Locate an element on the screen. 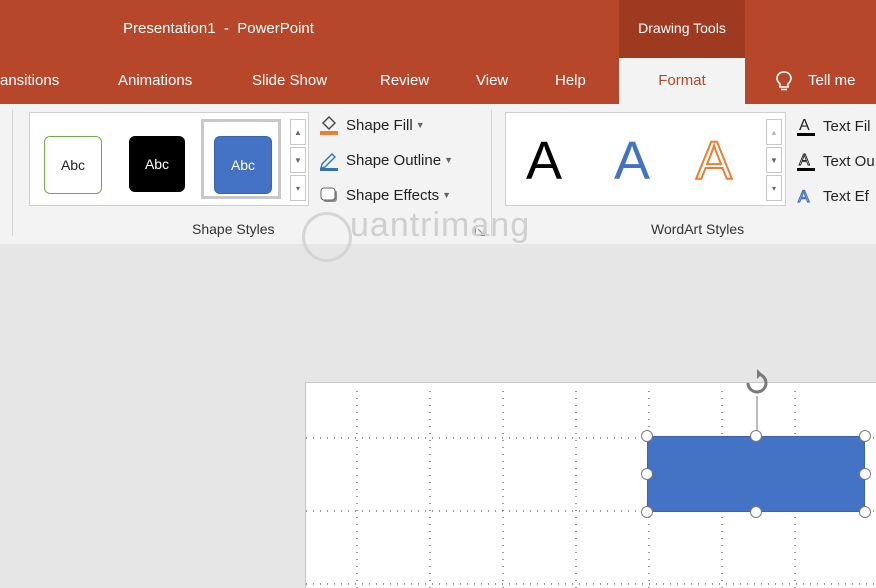  shape-outline-label: Shape Outline is located at coordinates (394, 160).